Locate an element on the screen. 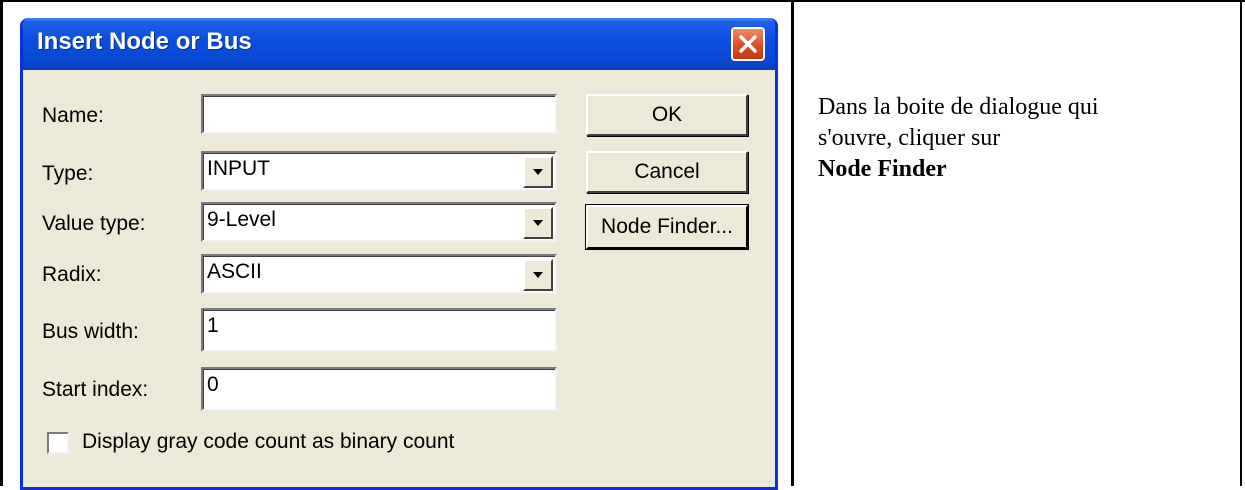 This screenshot has width=1245, height=490. type-dropdown-button is located at coordinates (538, 172).